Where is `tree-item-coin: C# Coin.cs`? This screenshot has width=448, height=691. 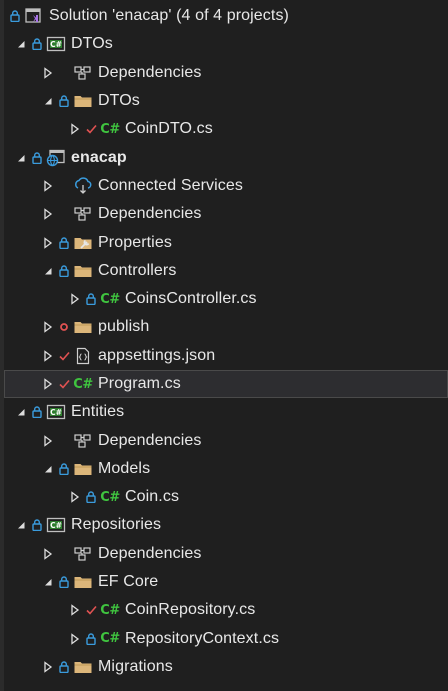 tree-item-coin: C# Coin.cs is located at coordinates (226, 497).